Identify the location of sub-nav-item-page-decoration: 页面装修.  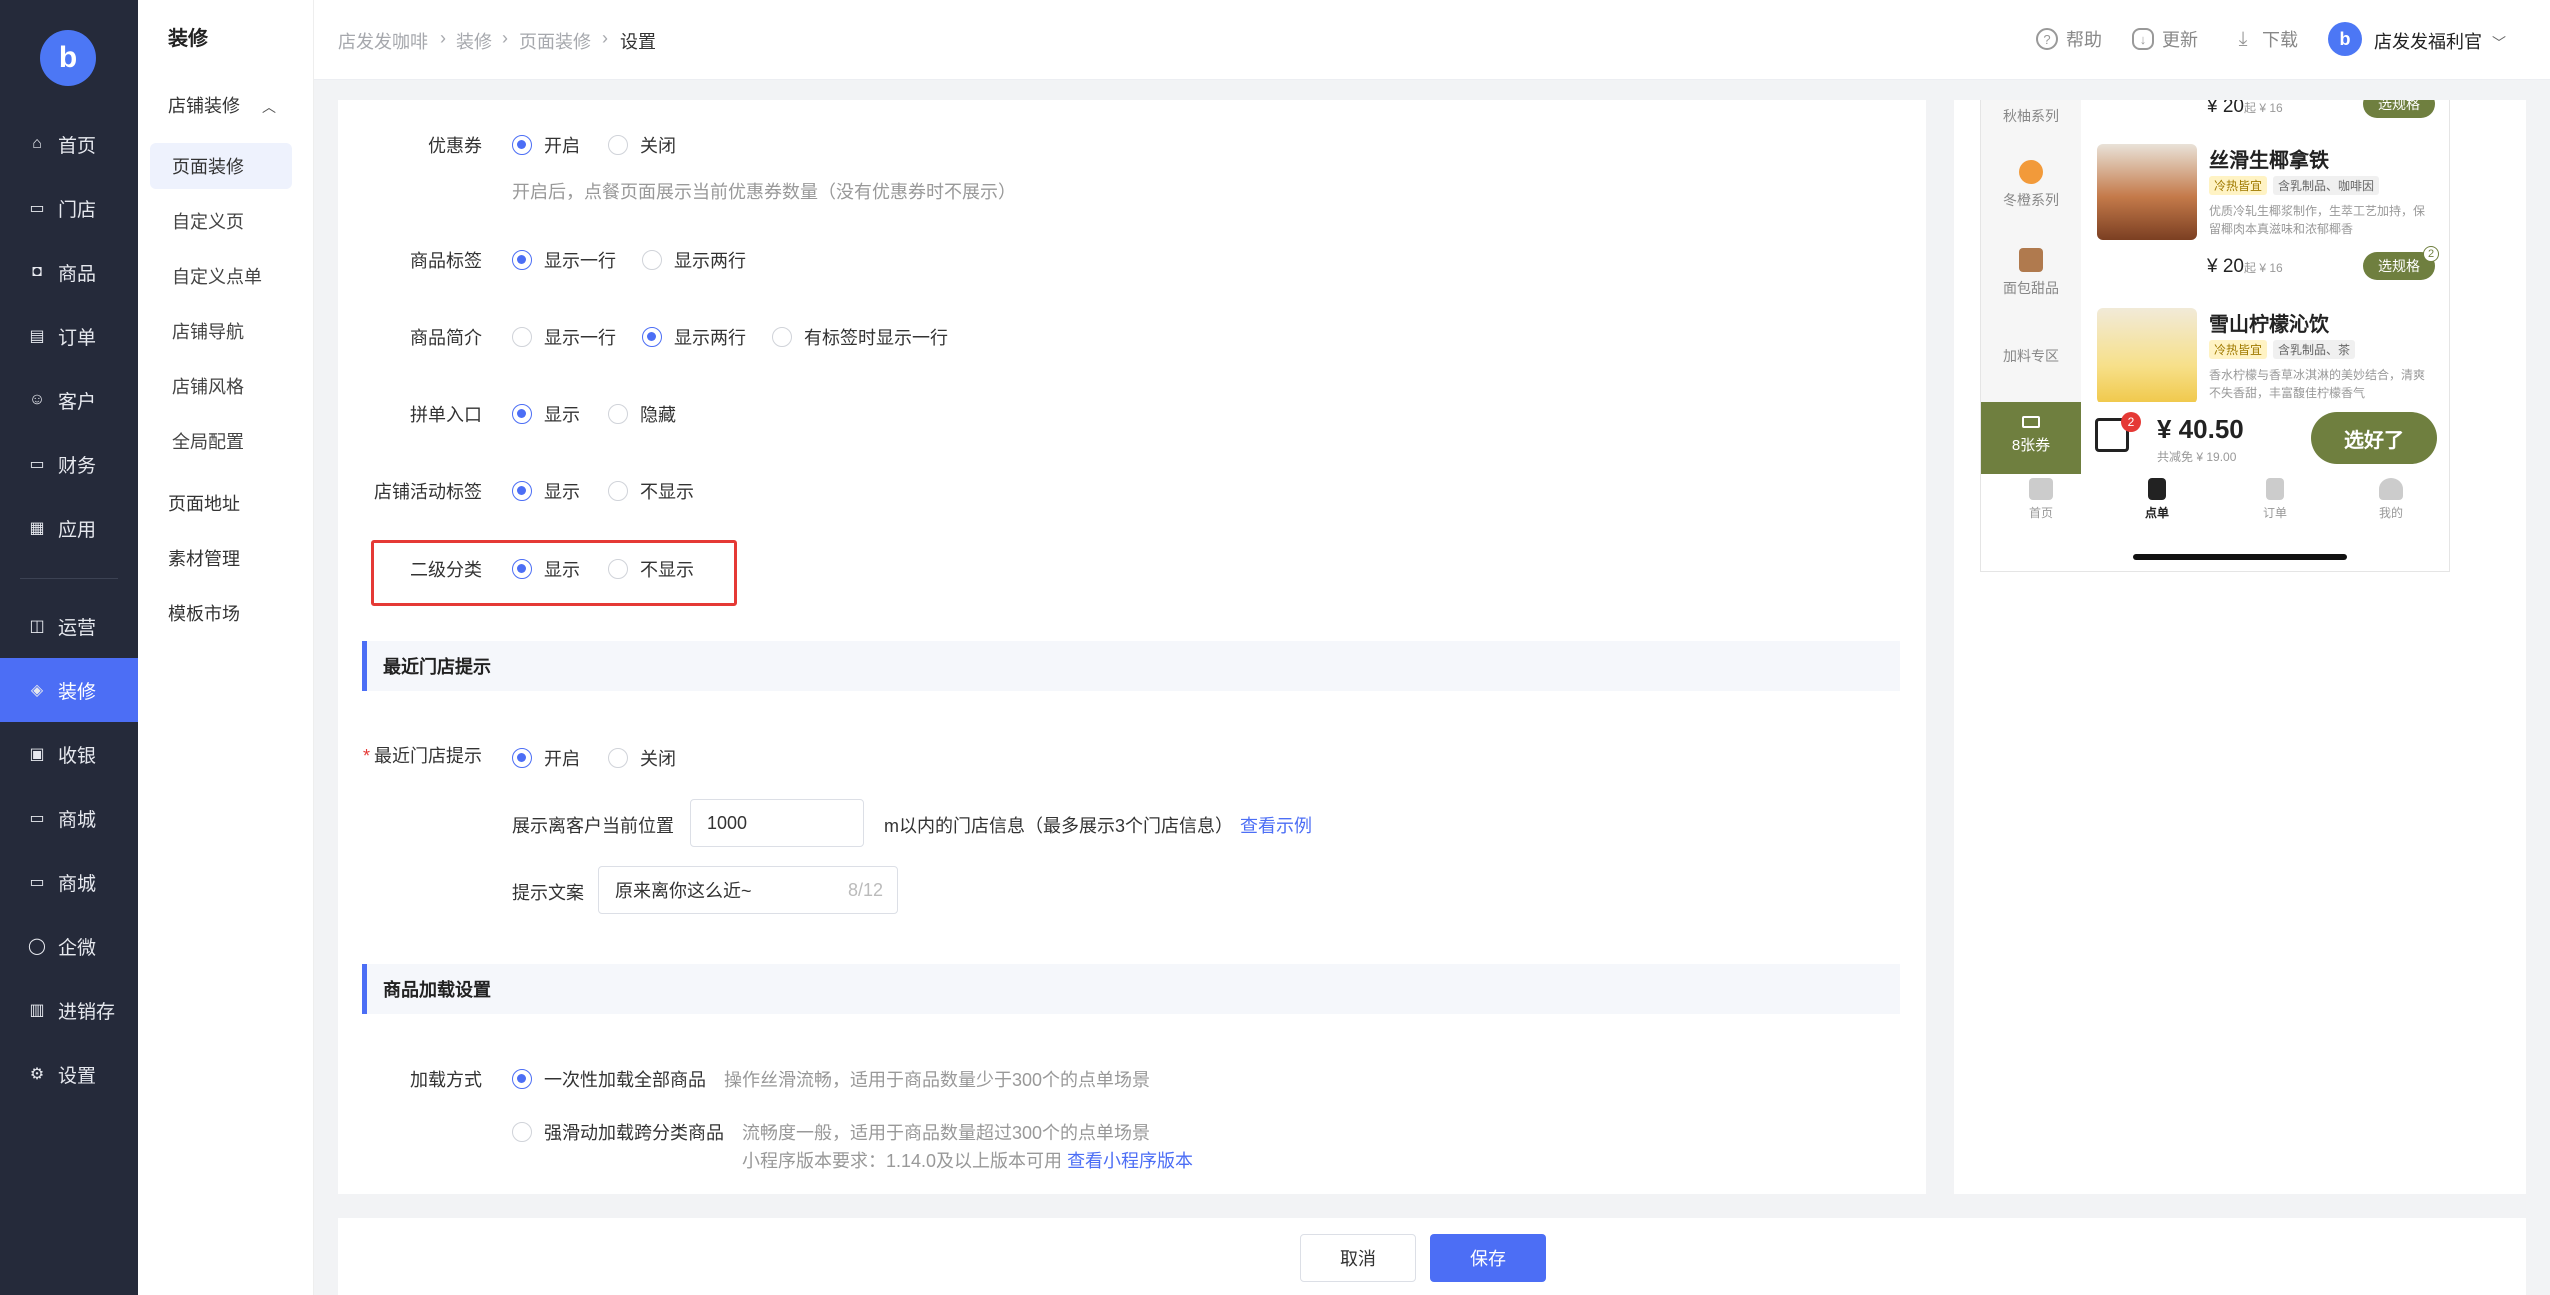
(221, 166).